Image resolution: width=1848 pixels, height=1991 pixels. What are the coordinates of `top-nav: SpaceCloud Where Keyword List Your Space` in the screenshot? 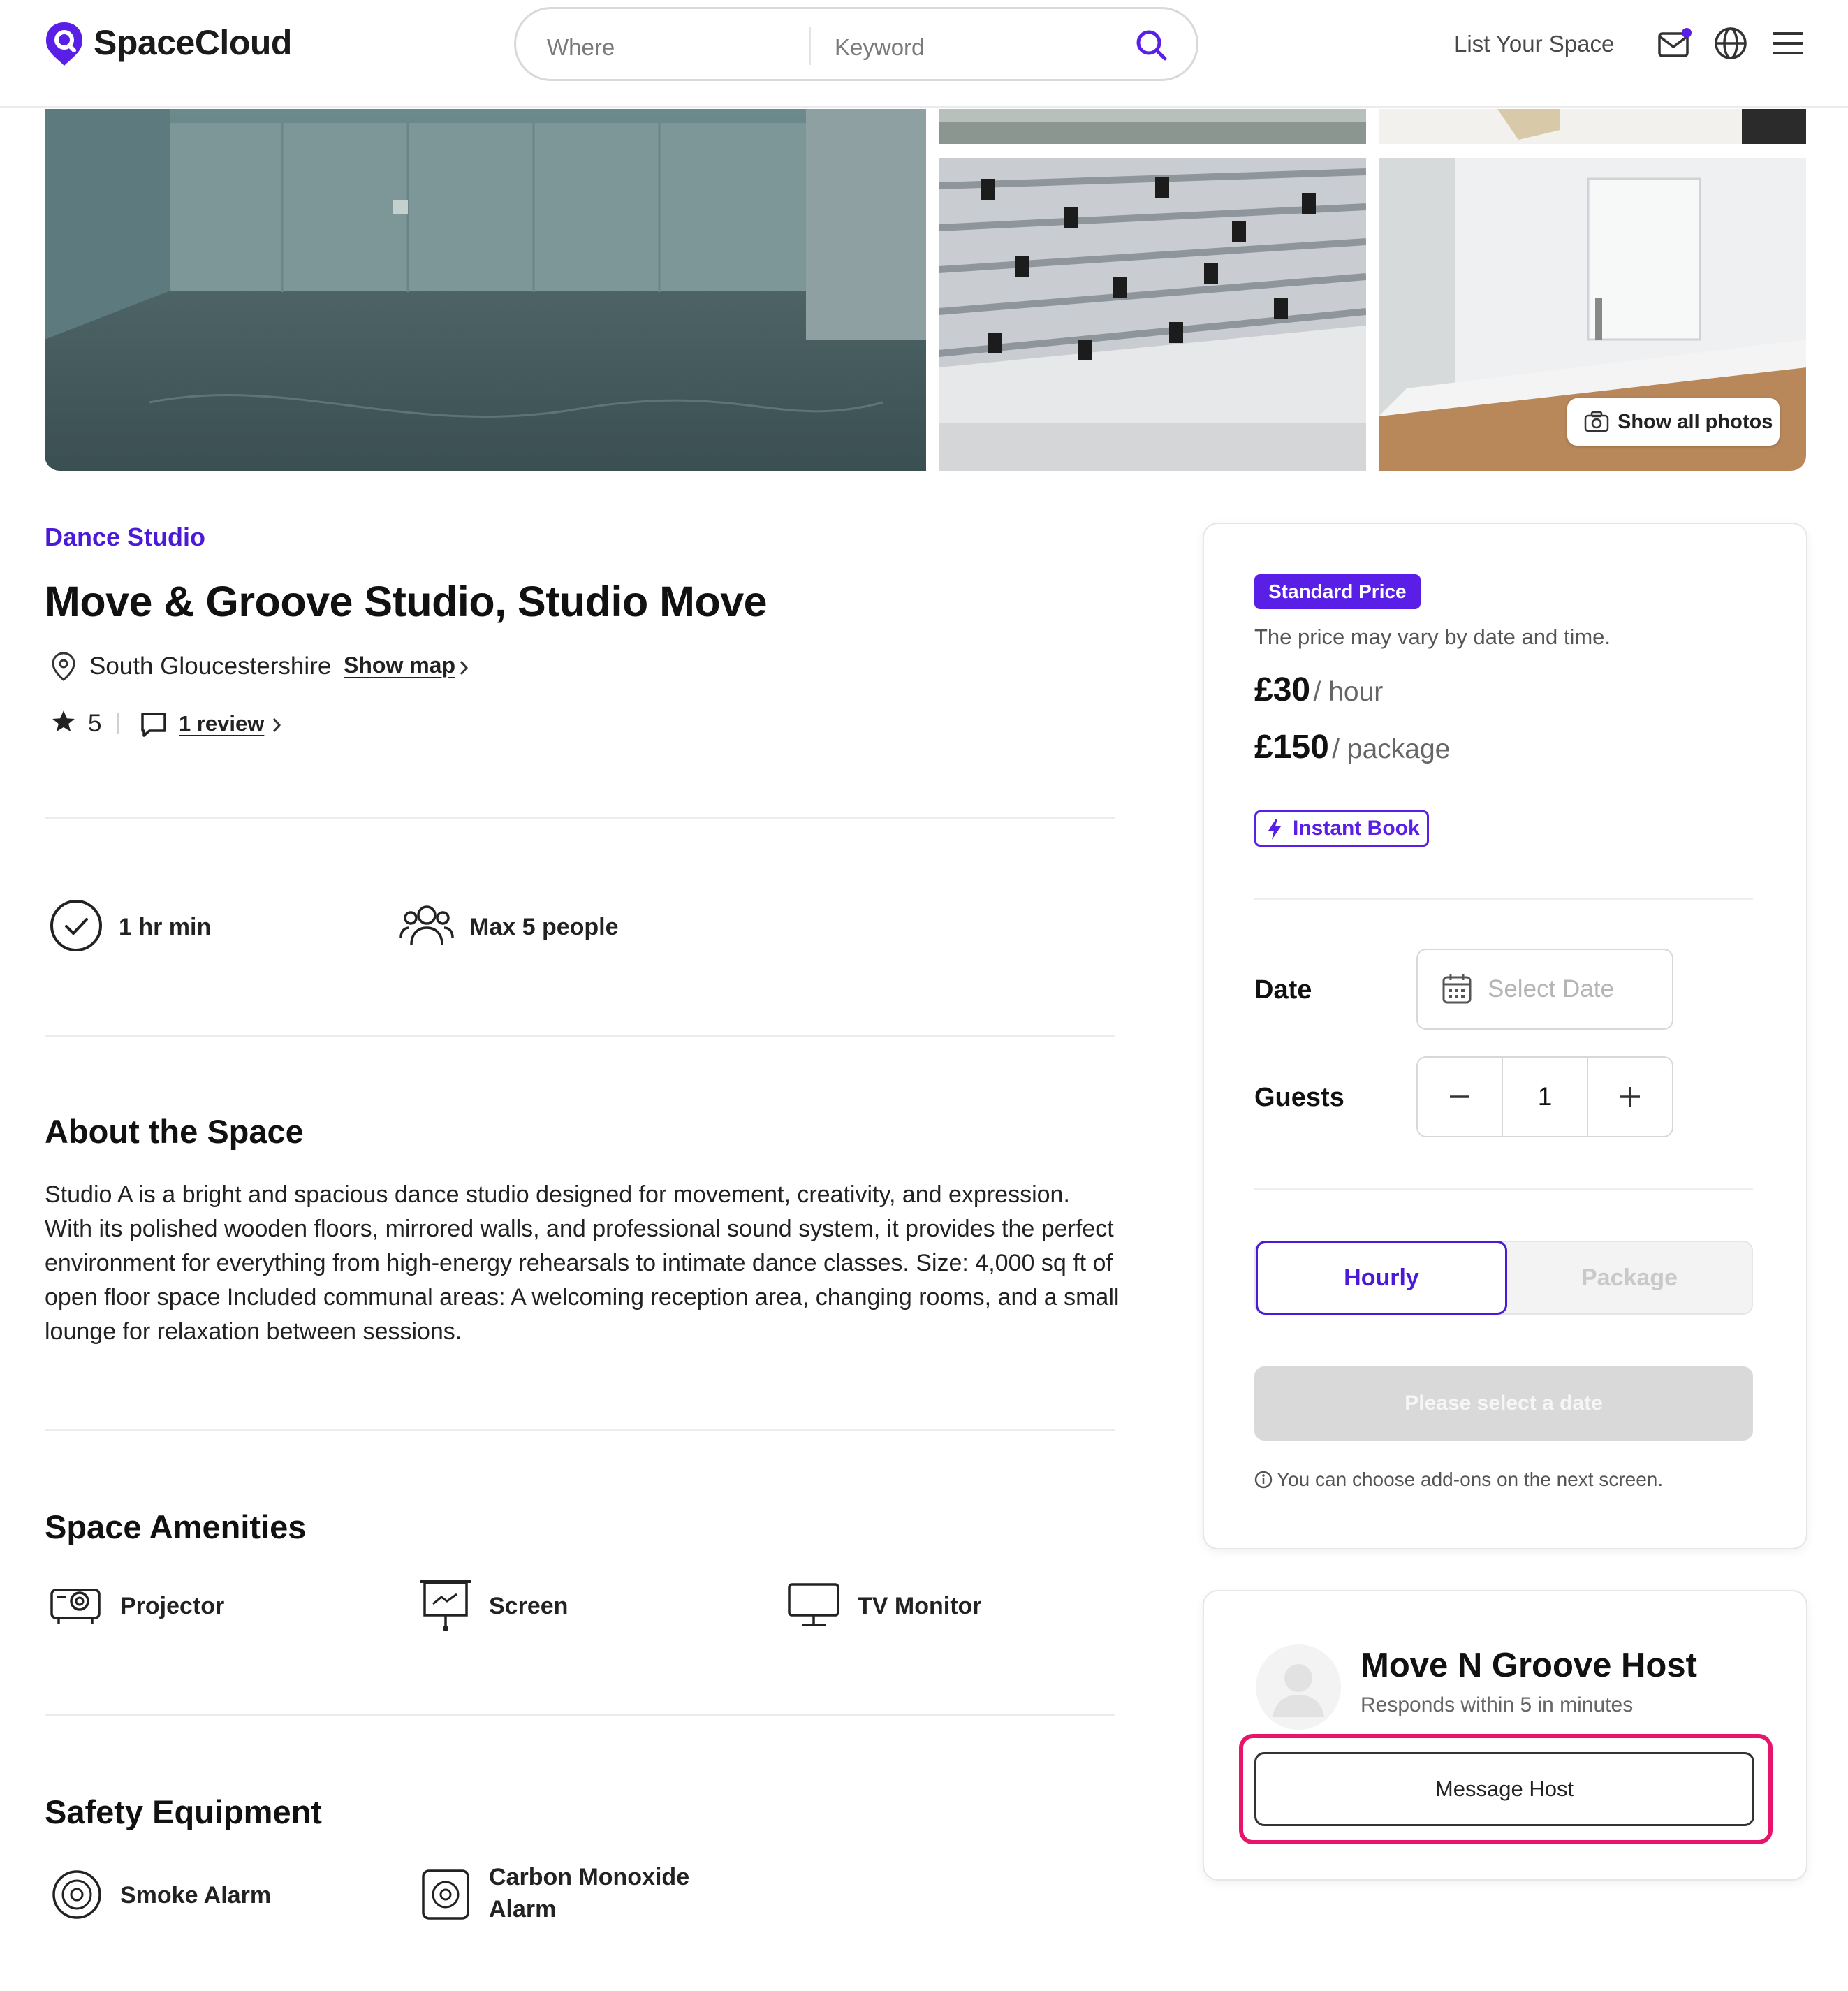 It's located at (924, 54).